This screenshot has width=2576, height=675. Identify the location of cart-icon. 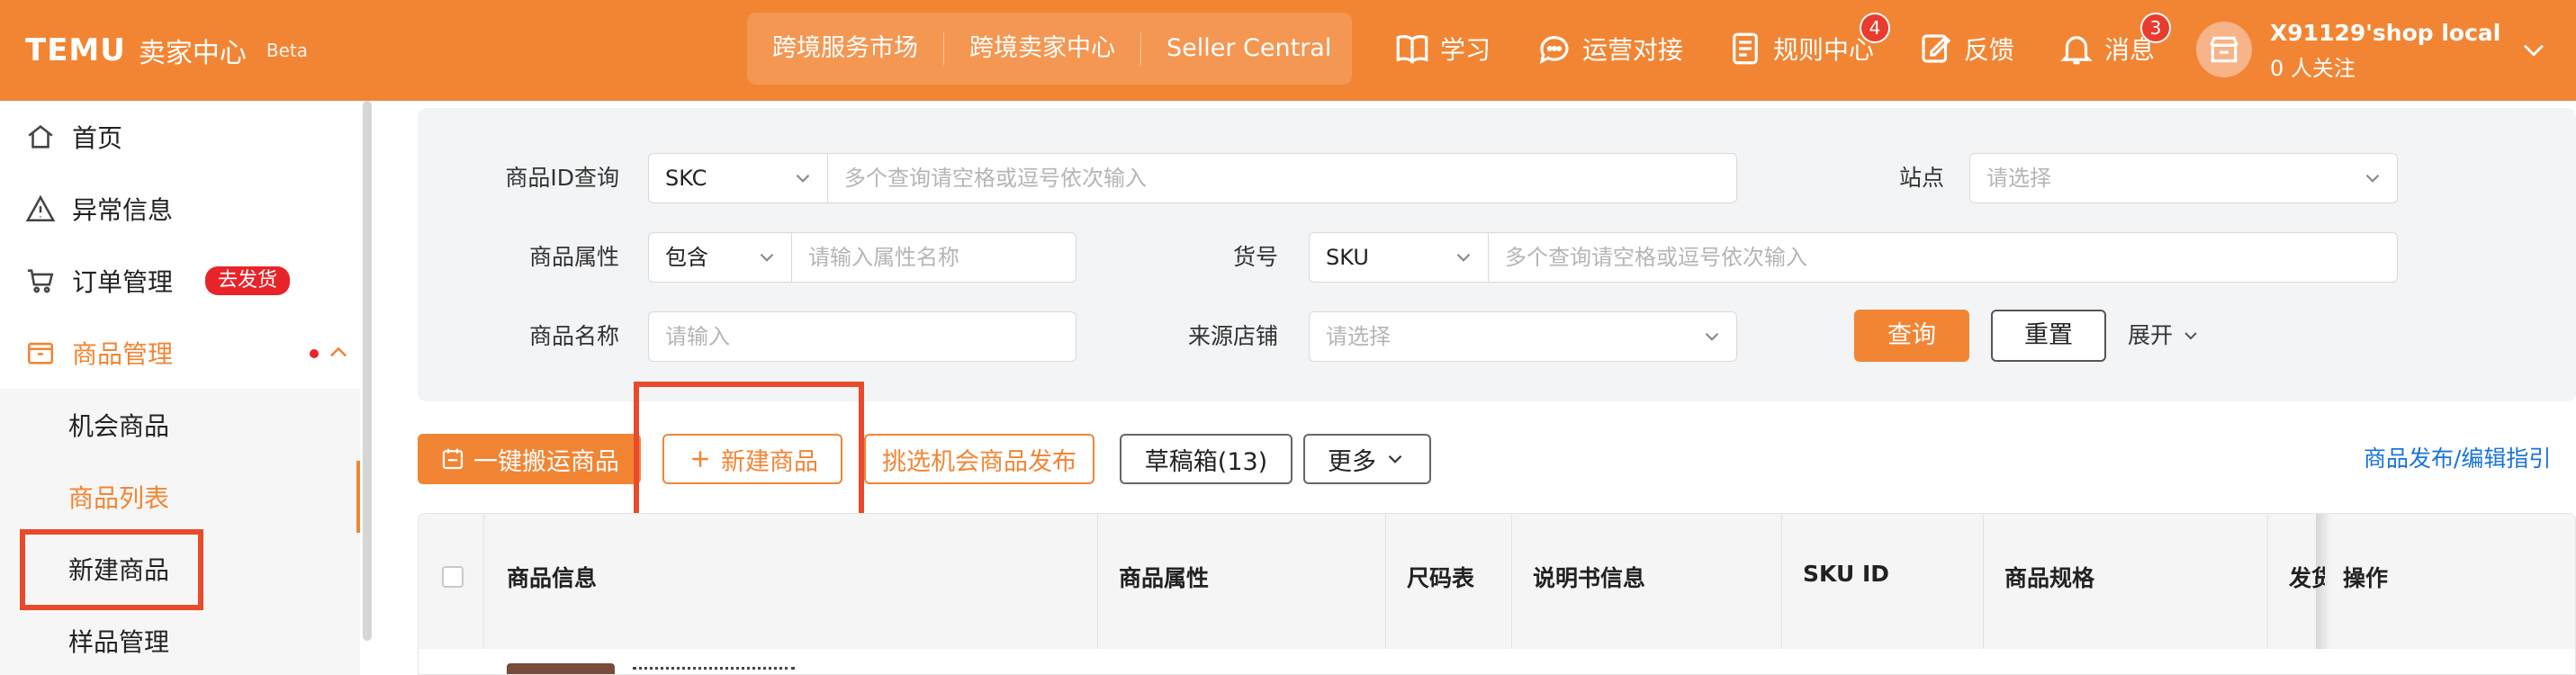
(40, 281).